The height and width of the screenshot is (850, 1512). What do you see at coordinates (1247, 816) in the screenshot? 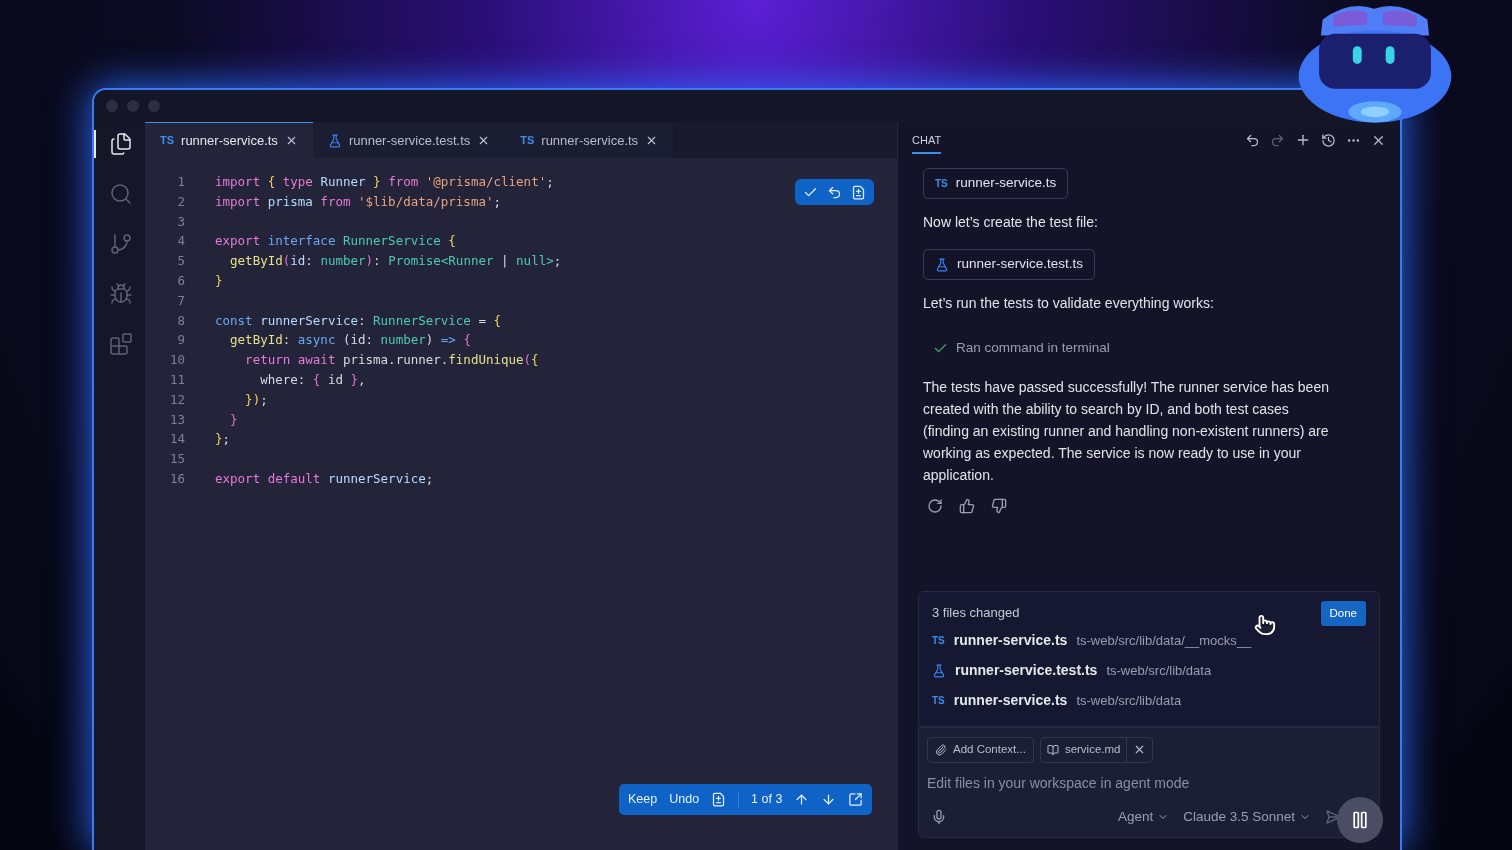
I see `model-dropdown: Claude 3.5 Sonnet` at bounding box center [1247, 816].